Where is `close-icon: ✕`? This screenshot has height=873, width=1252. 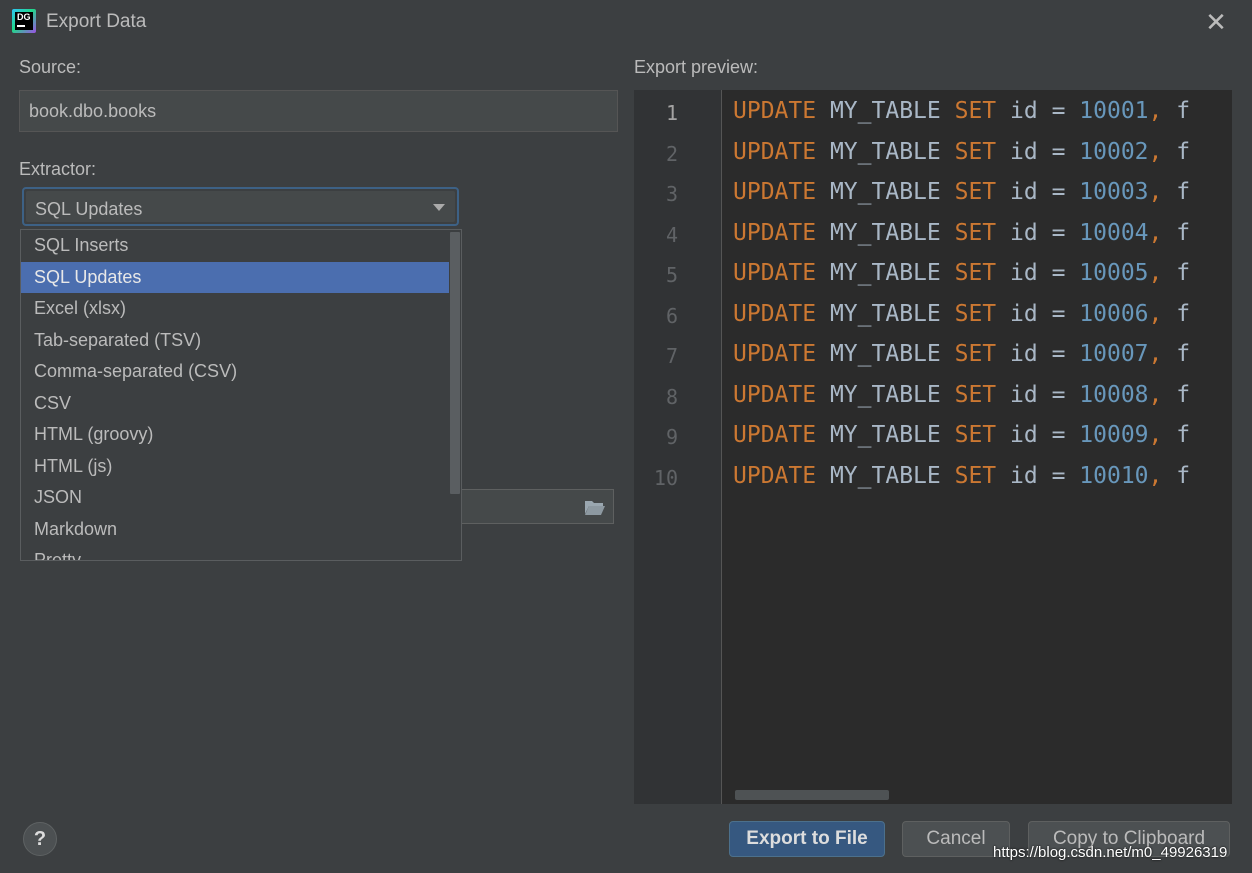
close-icon: ✕ is located at coordinates (1216, 22).